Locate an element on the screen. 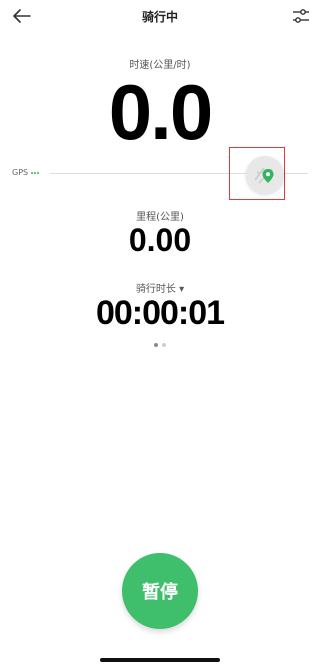 The image size is (320, 669). pause-button-label: 暂停 is located at coordinates (160, 592).